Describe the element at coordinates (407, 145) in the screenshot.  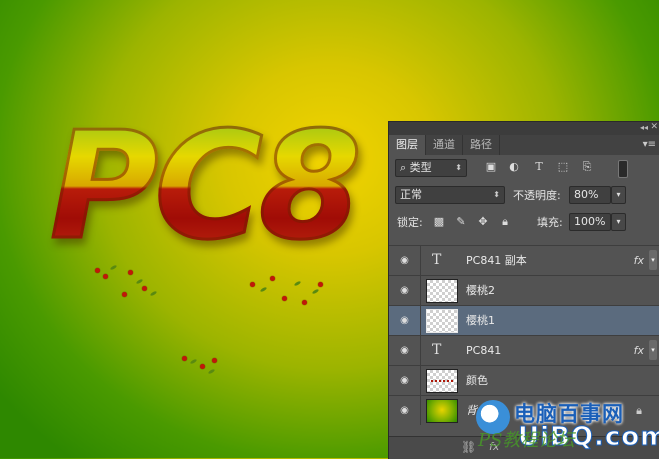
I see `tab-layers: 图层` at that location.